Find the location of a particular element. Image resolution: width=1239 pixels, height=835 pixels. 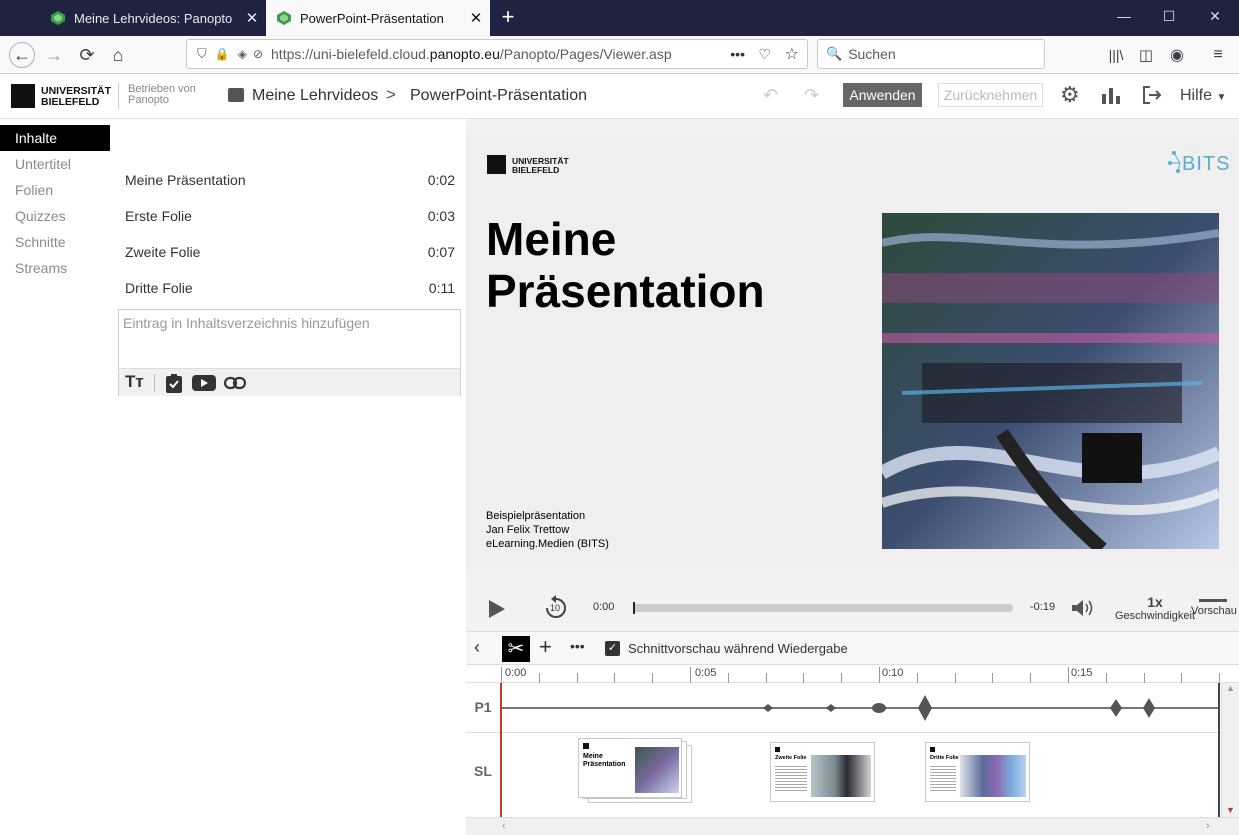

contents-entry: Zweite Folie 0:07 is located at coordinates (289, 252).